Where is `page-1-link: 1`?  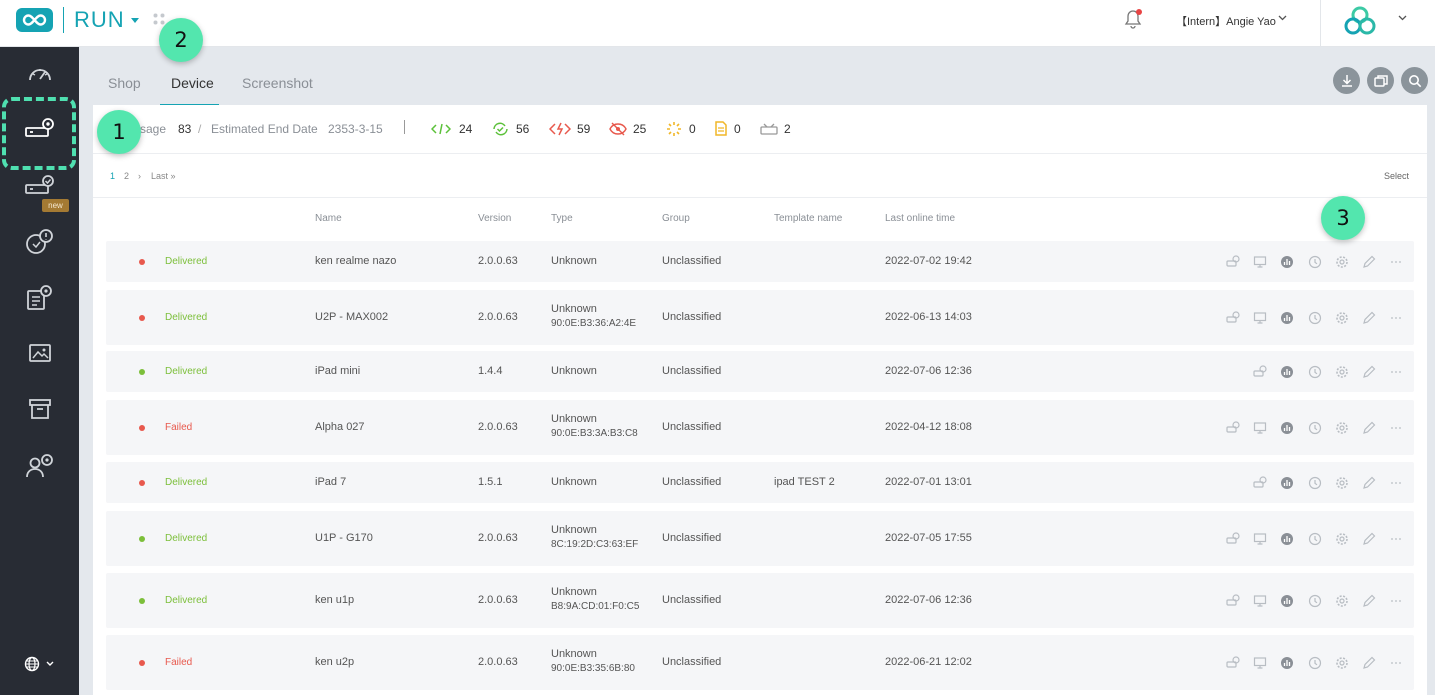
page-1-link: 1 is located at coordinates (112, 176).